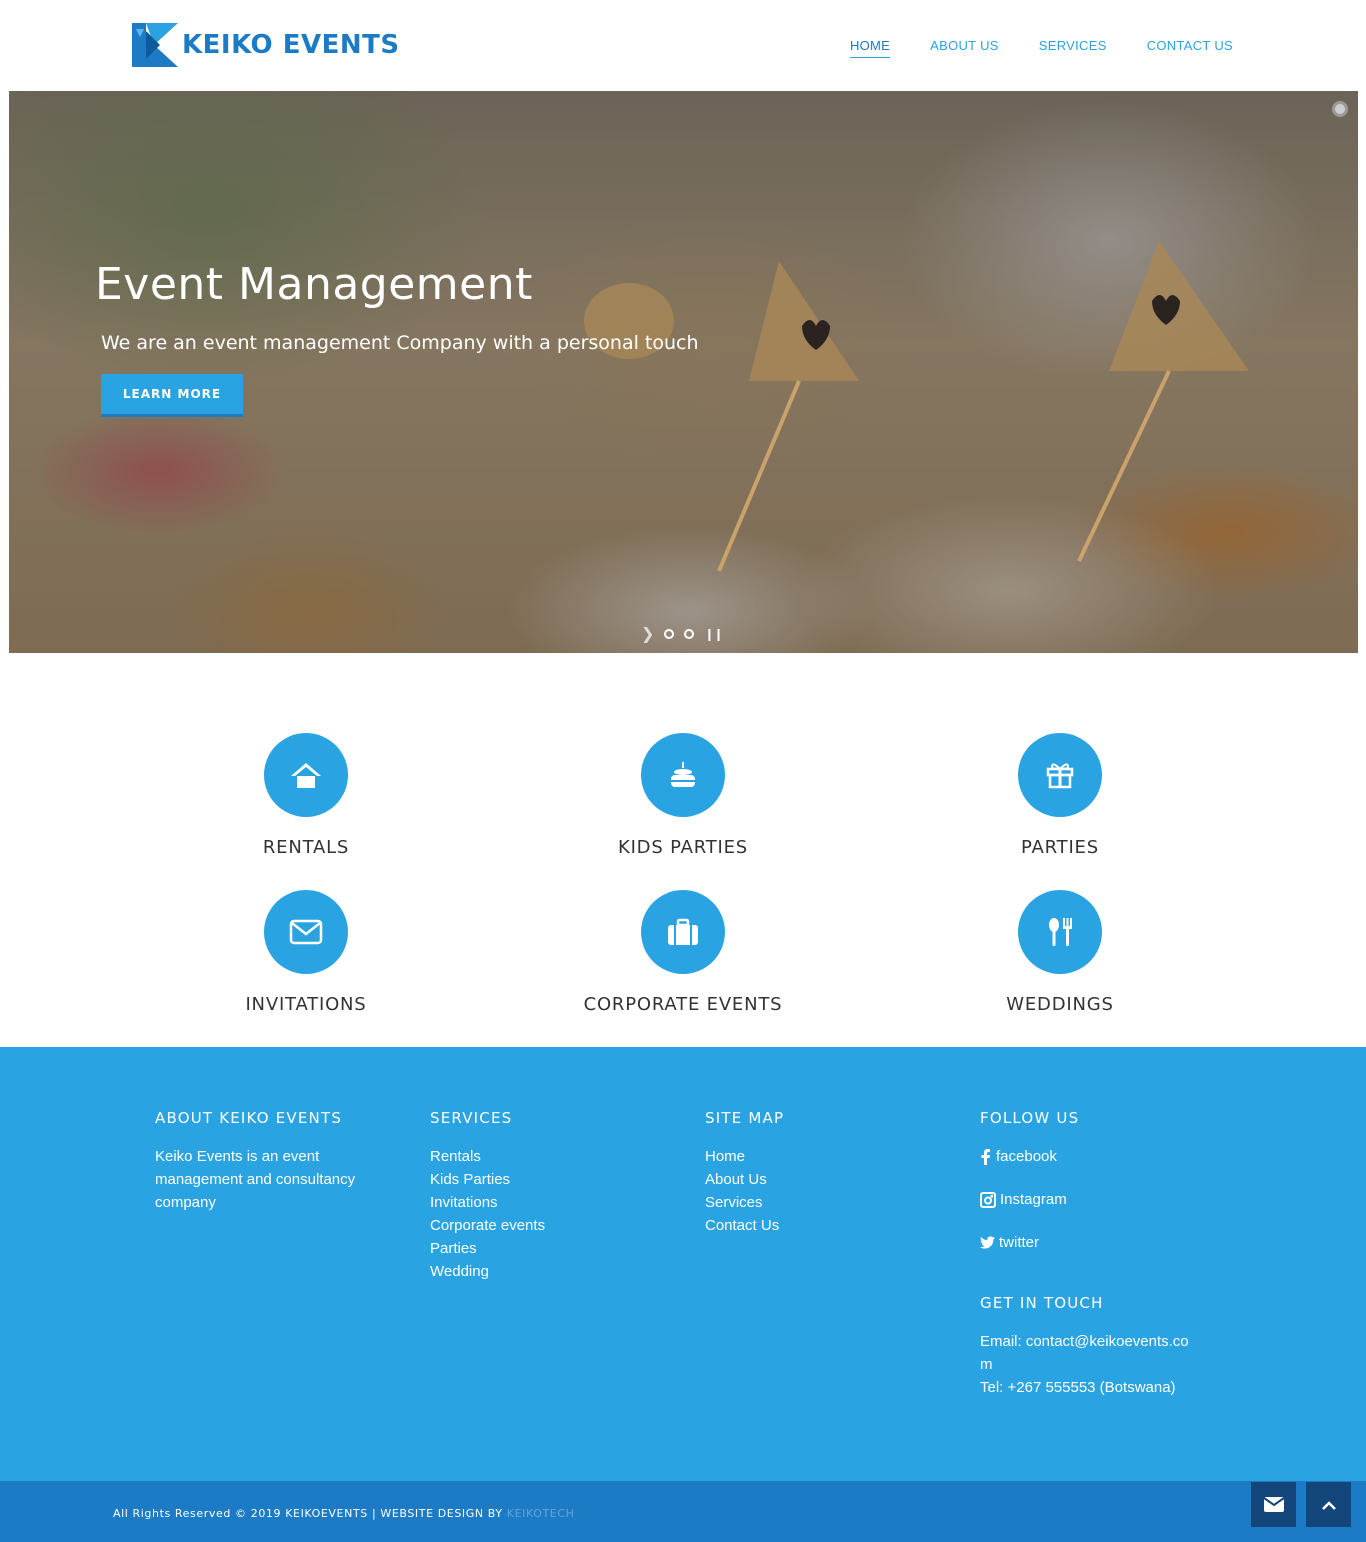  I want to click on slider-next-icon: ❯, so click(647, 634).